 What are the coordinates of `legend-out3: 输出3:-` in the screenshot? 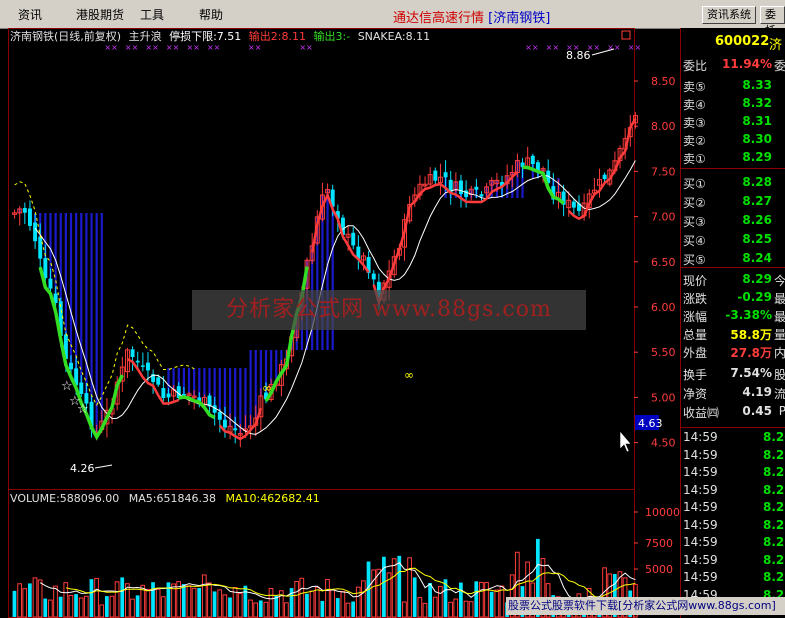 It's located at (332, 36).